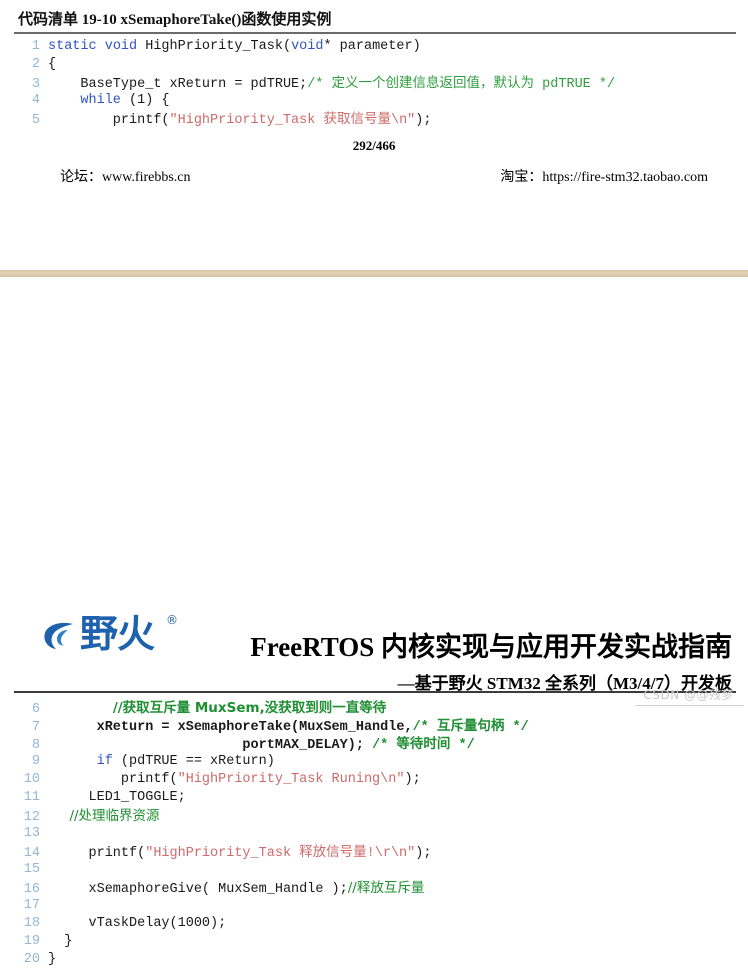  Describe the element at coordinates (31, 941) in the screenshot. I see `code-line-number: 19` at that location.